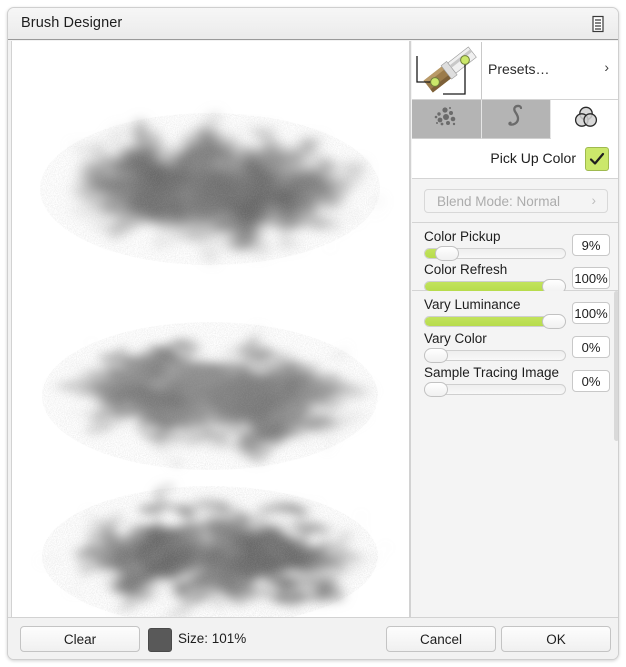 Image resolution: width=626 pixels, height=667 pixels. What do you see at coordinates (72, 23) in the screenshot?
I see `page-title: Brush Designer` at bounding box center [72, 23].